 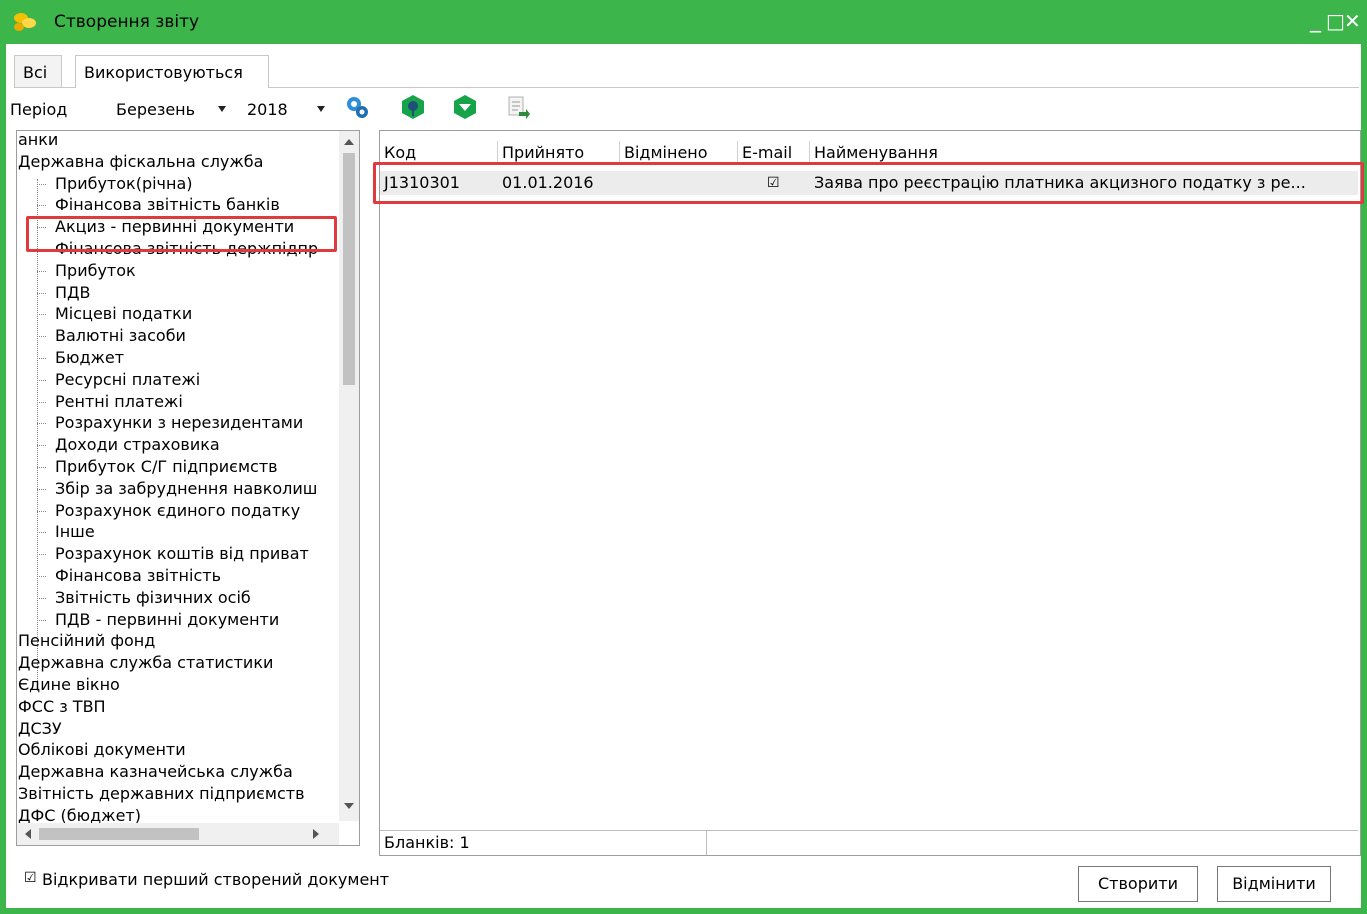 I want to click on tab-strip: Всі Використовуються, so click(x=686, y=71).